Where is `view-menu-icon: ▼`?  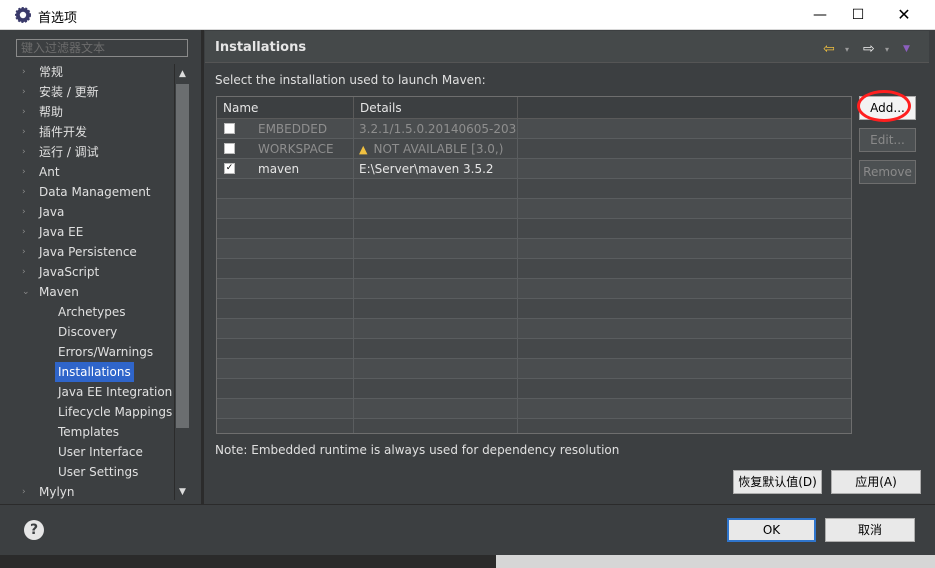 view-menu-icon: ▼ is located at coordinates (906, 49).